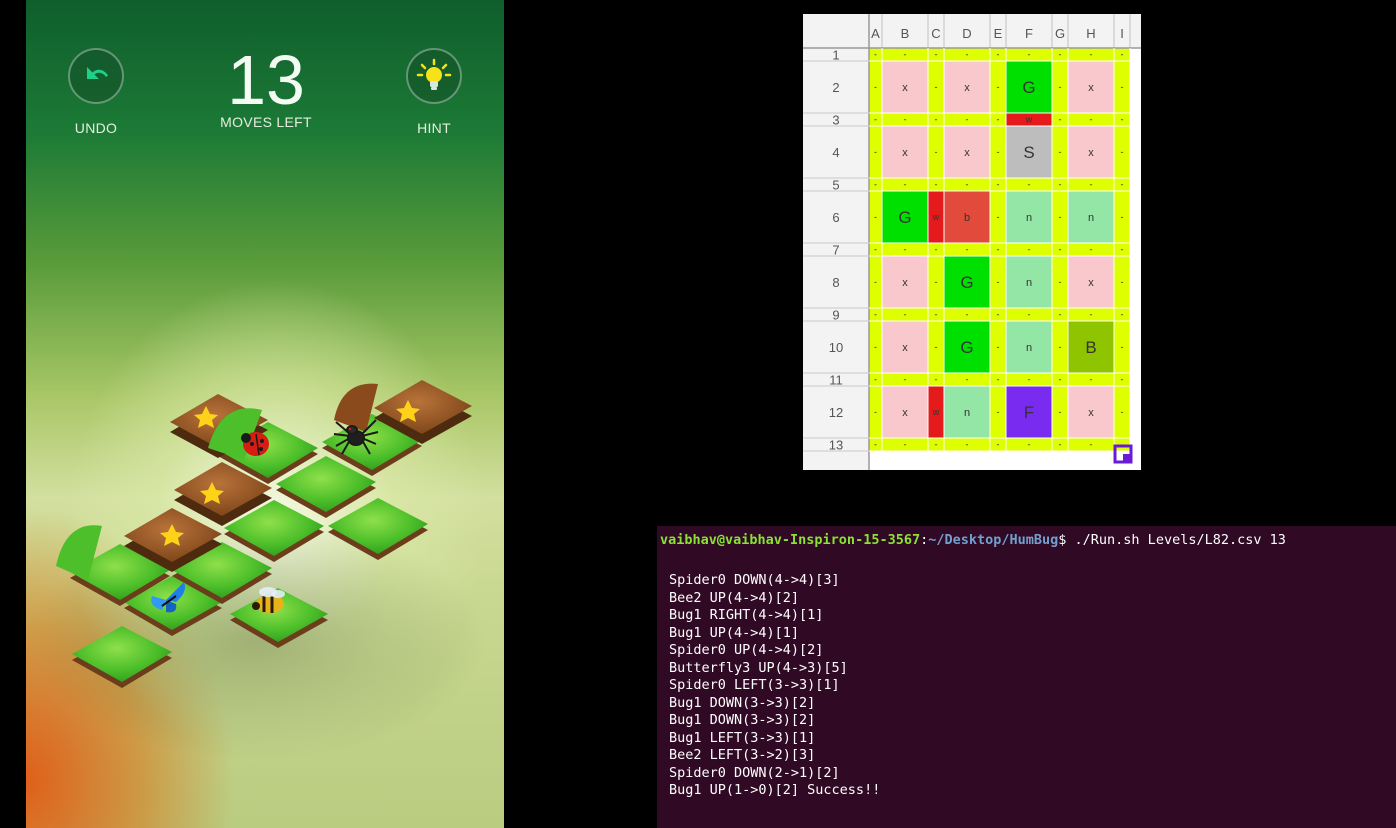  I want to click on row-header-label: 1, so click(835, 55).